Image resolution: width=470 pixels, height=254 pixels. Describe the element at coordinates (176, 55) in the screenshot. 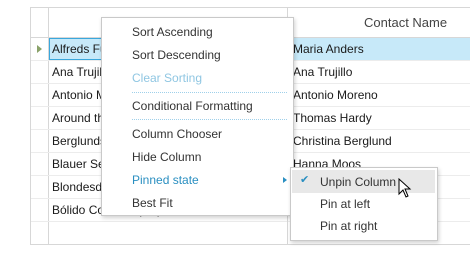

I see `menu-item-sort-descending: Sort Descending` at that location.